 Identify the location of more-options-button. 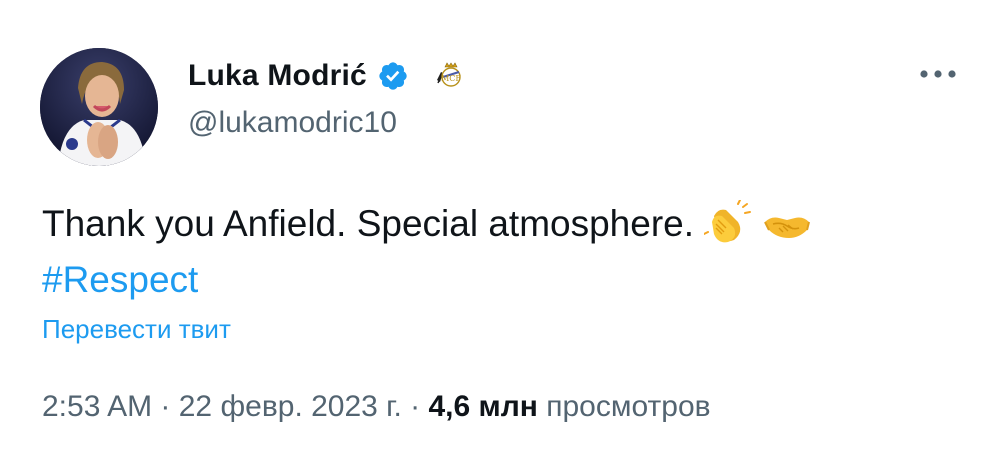
(938, 75).